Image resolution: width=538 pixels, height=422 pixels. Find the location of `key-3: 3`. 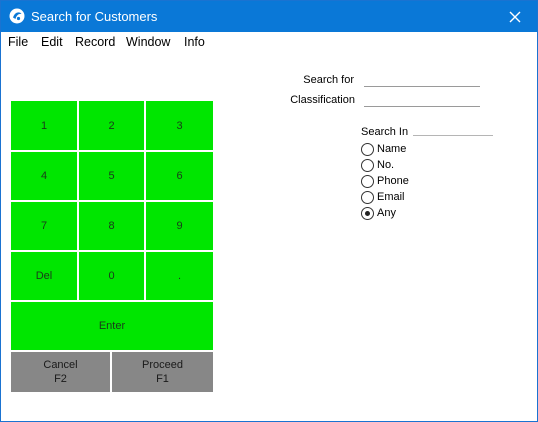

key-3: 3 is located at coordinates (179, 125).